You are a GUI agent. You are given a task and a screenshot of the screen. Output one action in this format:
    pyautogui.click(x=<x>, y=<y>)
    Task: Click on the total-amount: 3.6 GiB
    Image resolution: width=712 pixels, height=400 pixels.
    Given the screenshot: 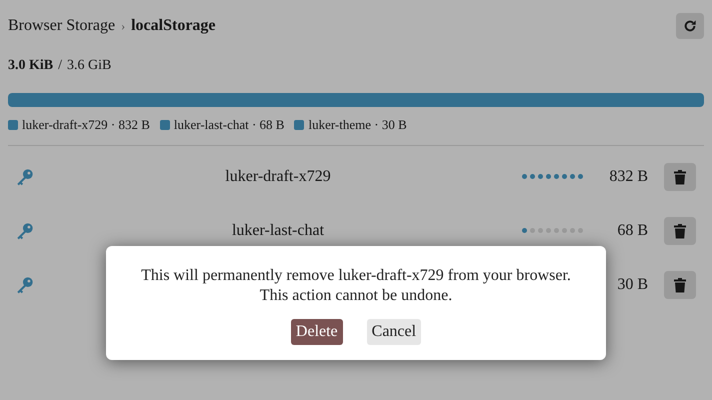 What is the action you would take?
    pyautogui.click(x=89, y=65)
    